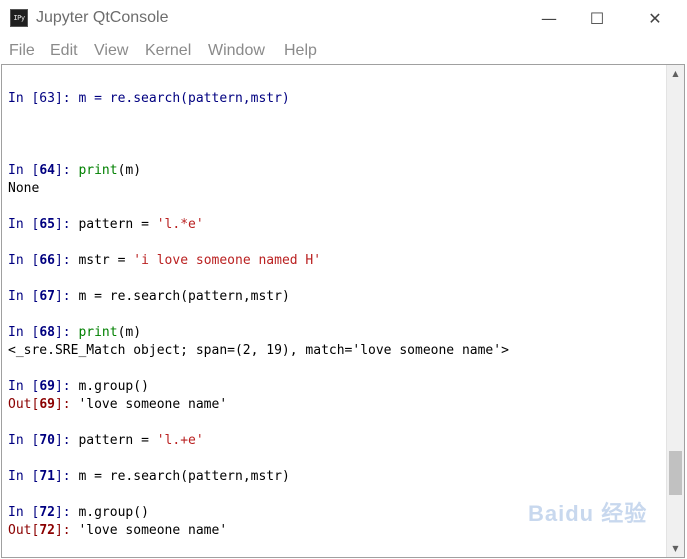 The width and height of the screenshot is (687, 559). Describe the element at coordinates (343, 51) in the screenshot. I see `menu-bar: File Edit View Kernel Window Help` at that location.